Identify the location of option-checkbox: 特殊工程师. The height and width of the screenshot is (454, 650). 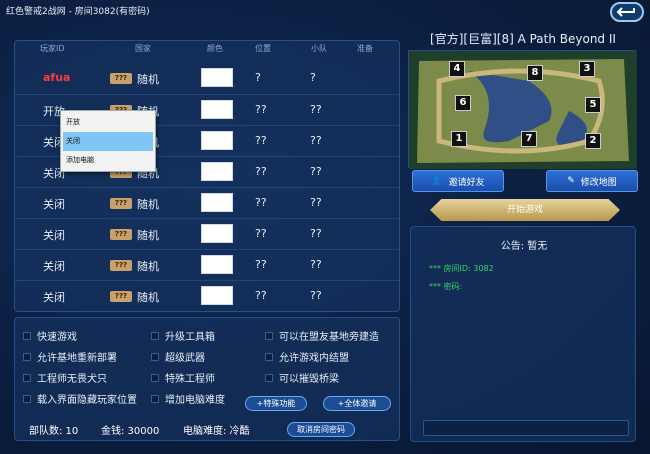
(183, 377).